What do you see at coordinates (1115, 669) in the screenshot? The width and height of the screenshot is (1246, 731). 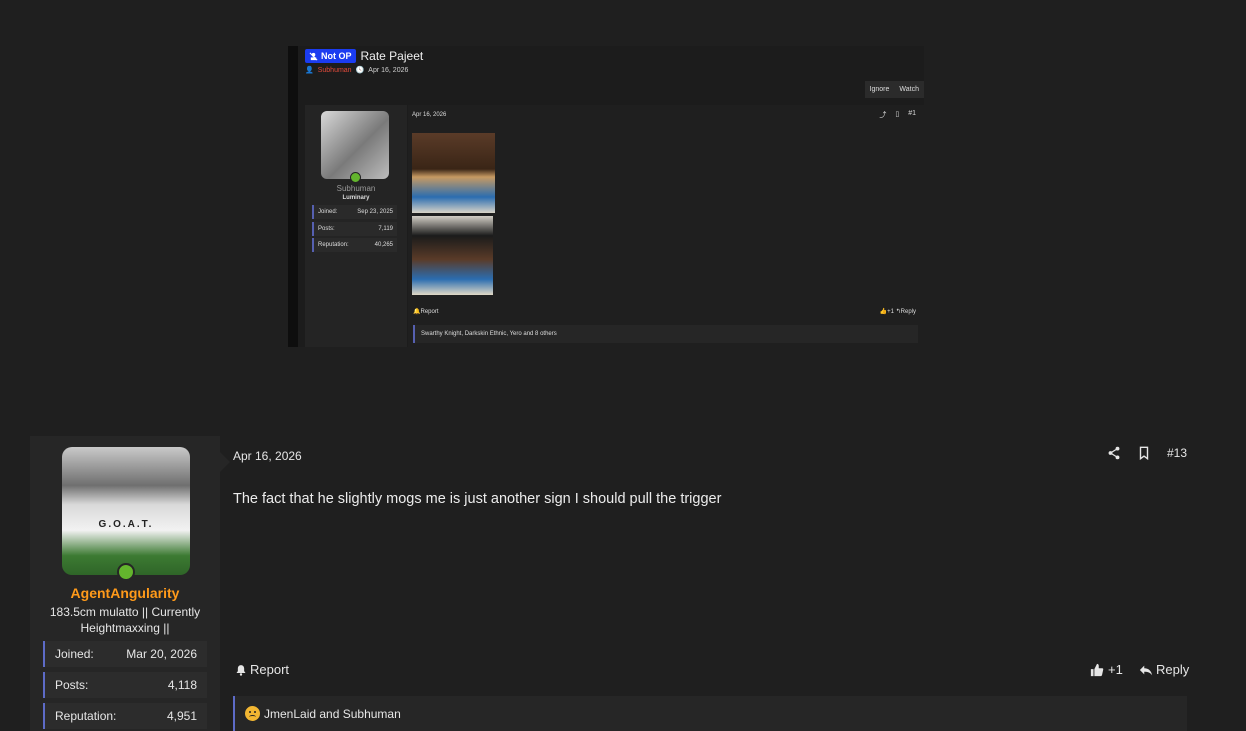 I see `like-count: +1` at bounding box center [1115, 669].